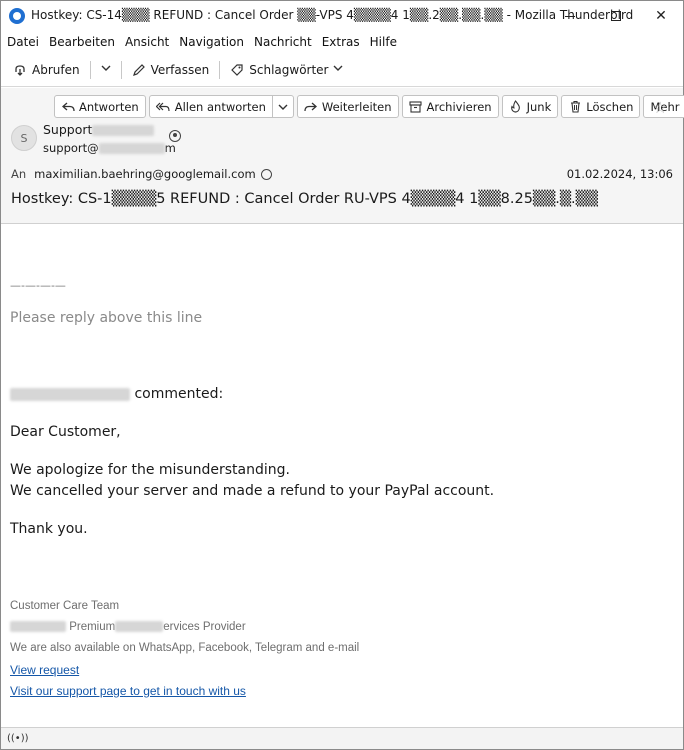 This screenshot has width=684, height=750. What do you see at coordinates (49, 529) in the screenshot?
I see `thanks-text: Thank you.` at bounding box center [49, 529].